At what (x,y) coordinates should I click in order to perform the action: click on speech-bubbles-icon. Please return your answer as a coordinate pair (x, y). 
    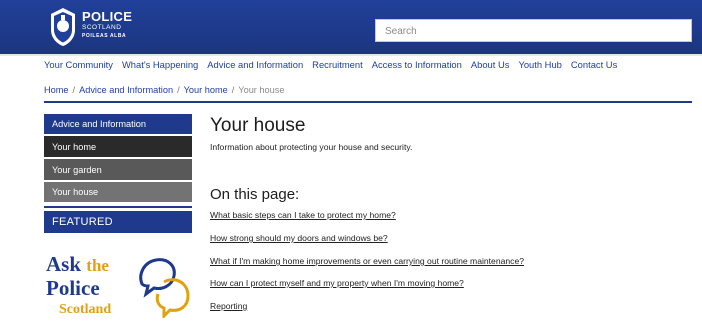
    Looking at the image, I should click on (164, 288).